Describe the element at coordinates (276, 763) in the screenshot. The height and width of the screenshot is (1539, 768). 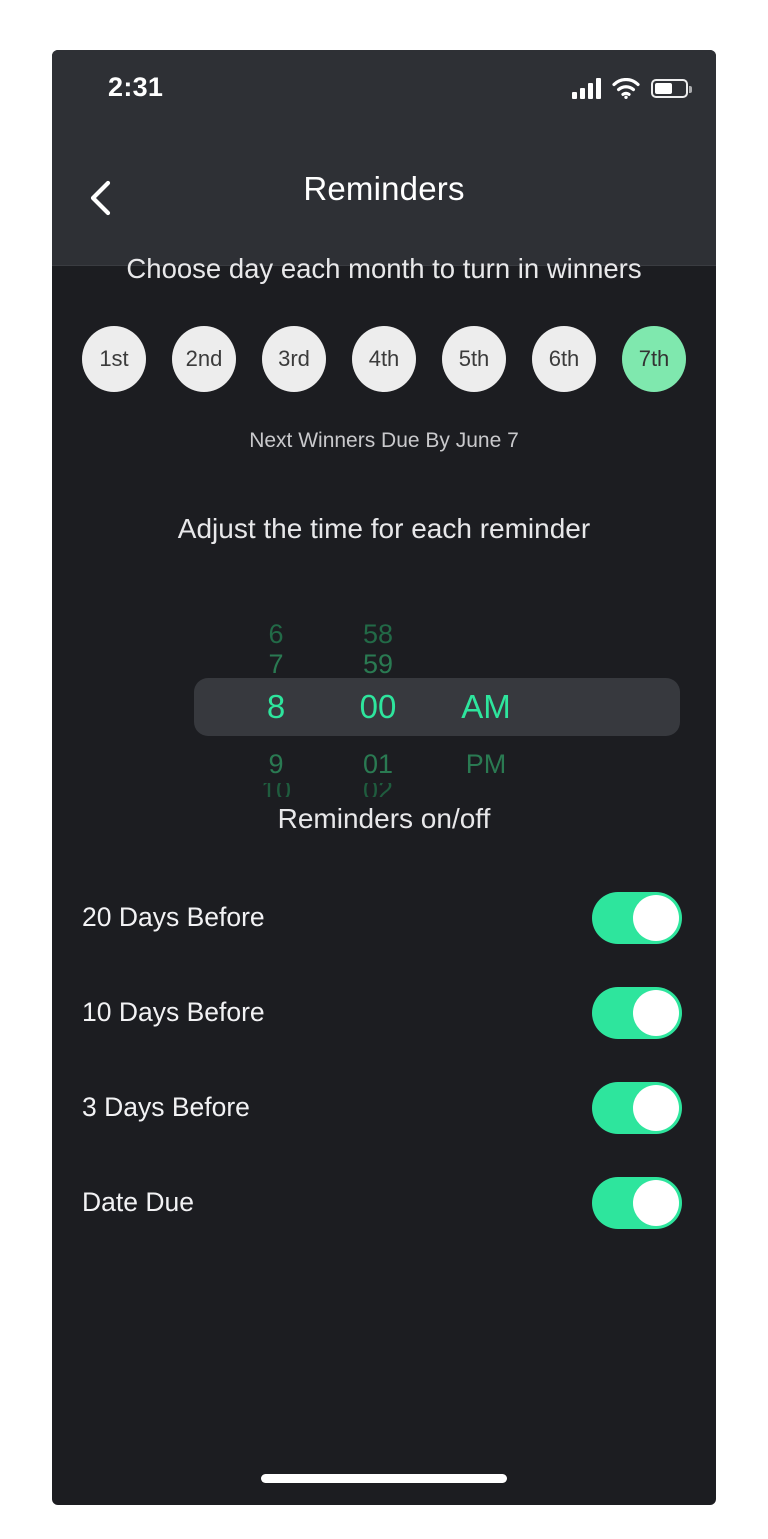
I see `picker-hour-below: 9` at that location.